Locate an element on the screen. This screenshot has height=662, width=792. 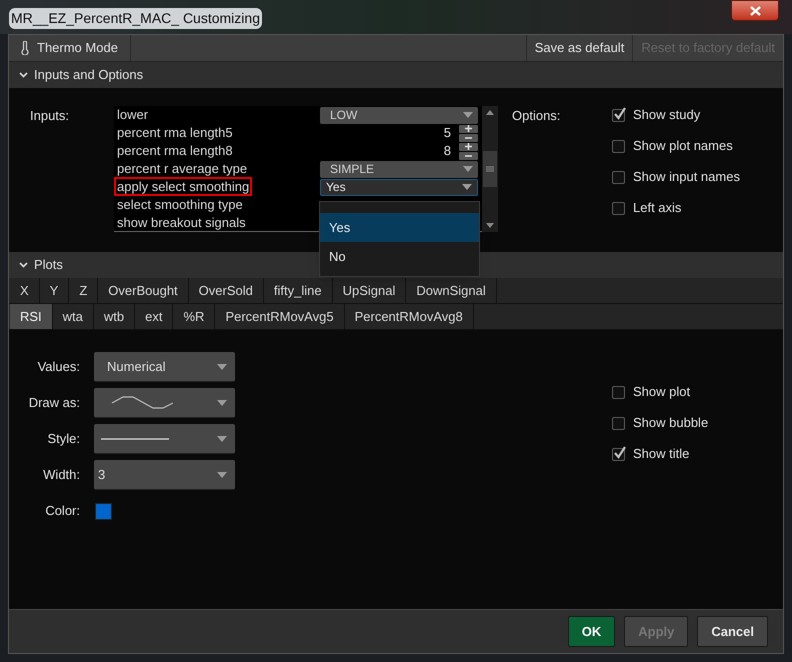
options-label: Options: is located at coordinates (537, 116).